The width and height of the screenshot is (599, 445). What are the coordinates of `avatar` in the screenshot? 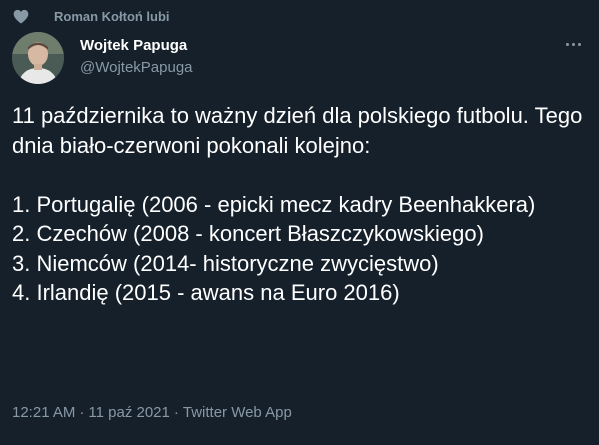 It's located at (38, 58).